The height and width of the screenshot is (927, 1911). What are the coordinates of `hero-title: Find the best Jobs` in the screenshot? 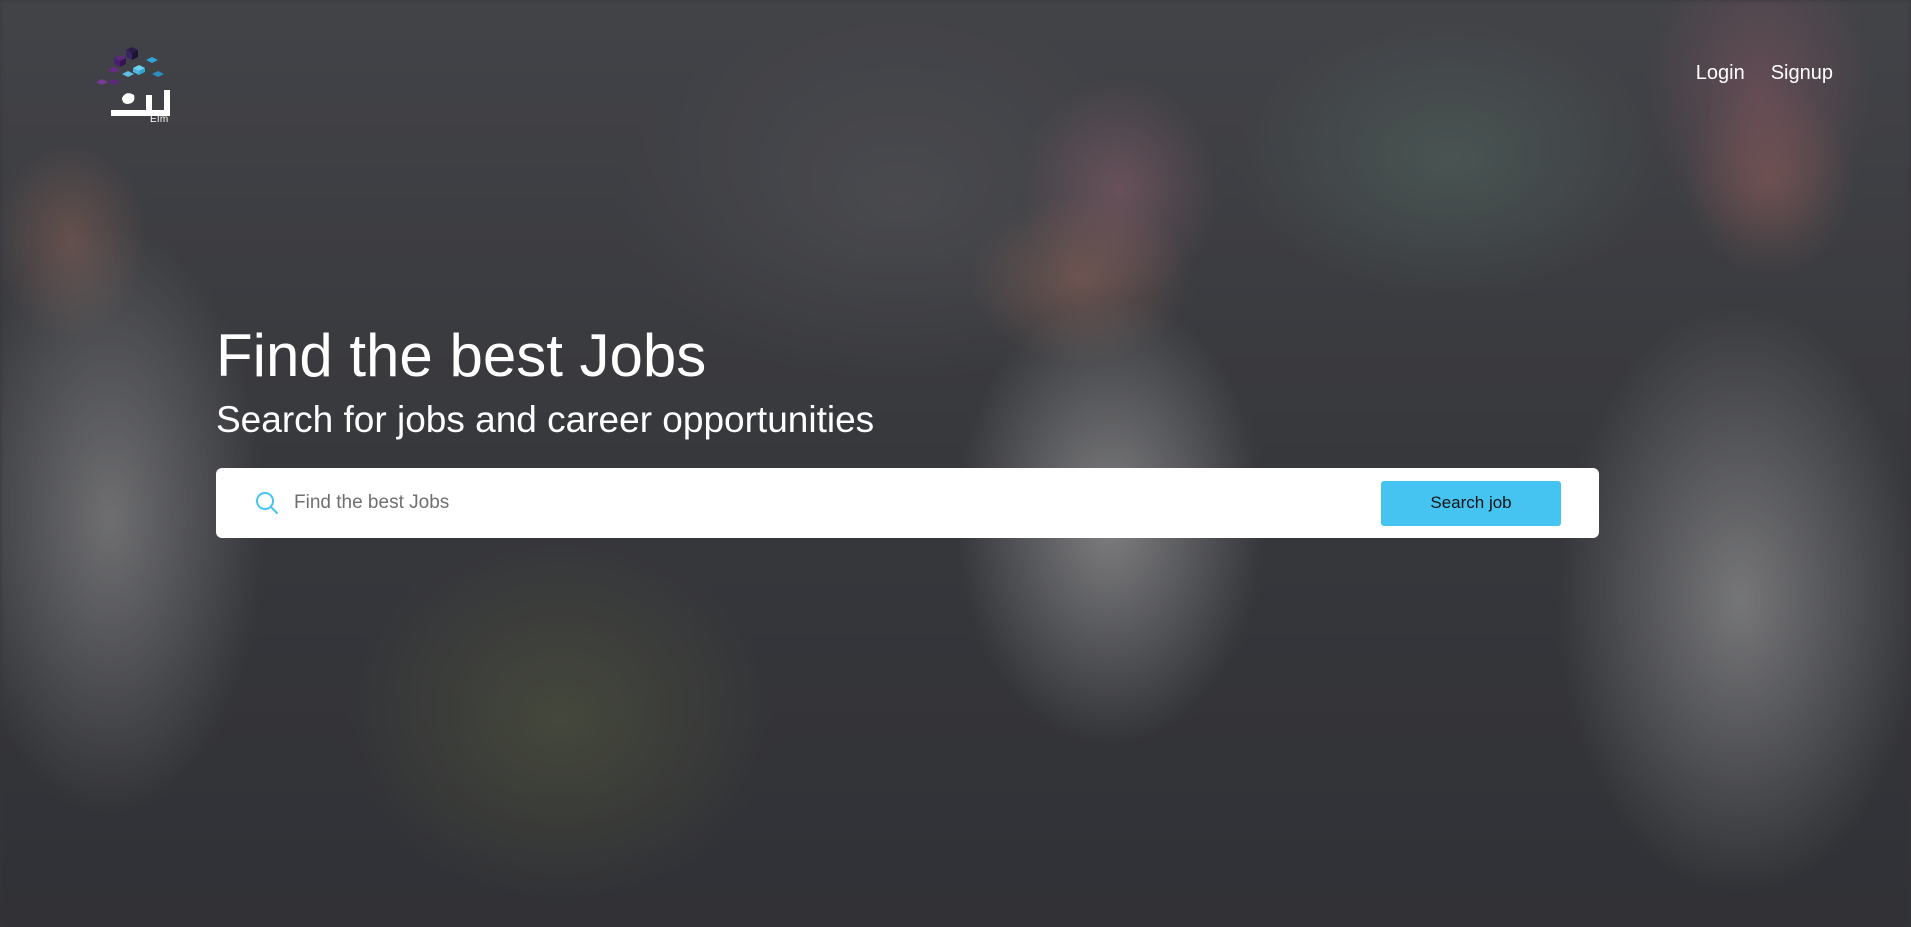 It's located at (461, 355).